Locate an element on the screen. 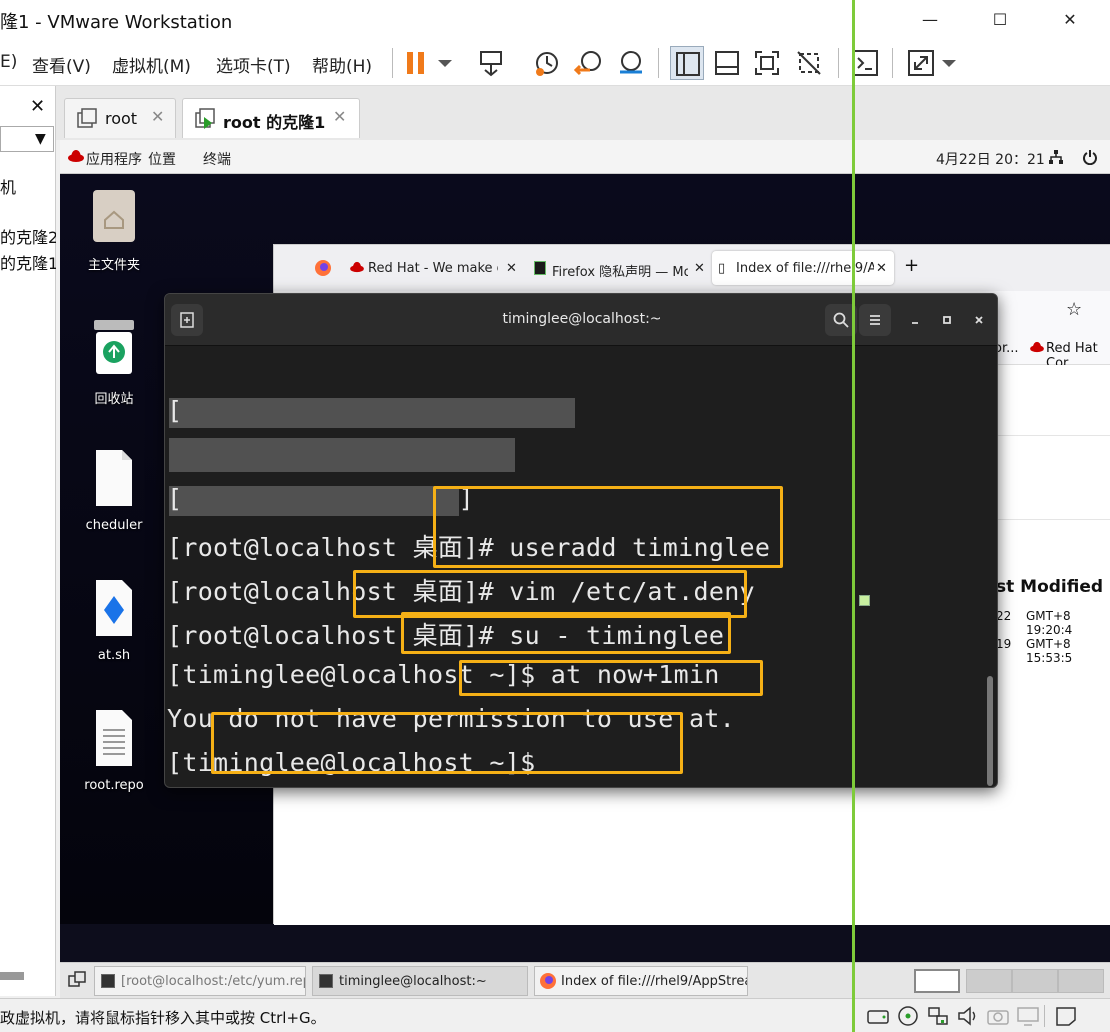 This screenshot has width=1110, height=1032. taskbar-item-timinglee-terminal: timinglee@localhost:~ is located at coordinates (420, 981).